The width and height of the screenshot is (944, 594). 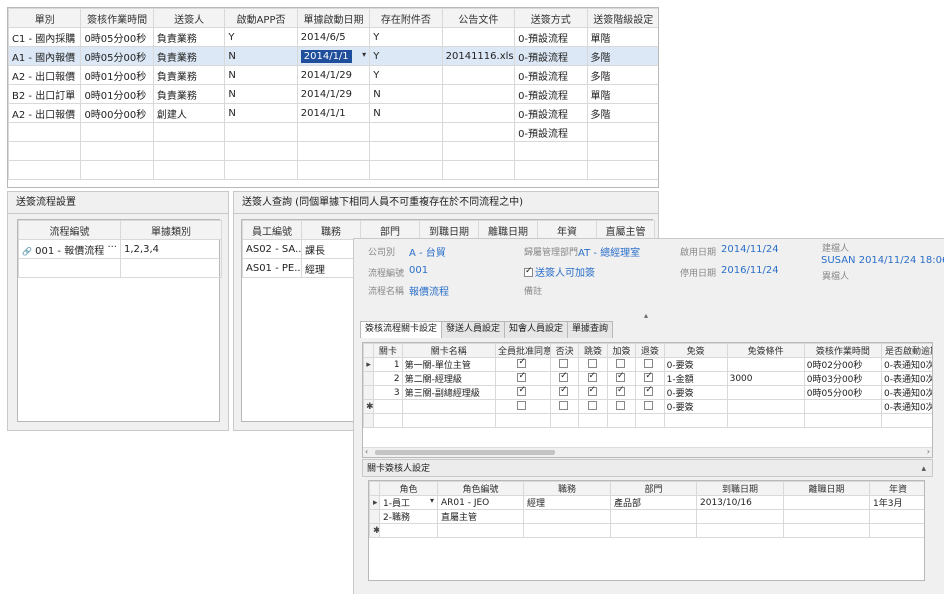 I want to click on col-header: 存在附件否, so click(x=406, y=18).